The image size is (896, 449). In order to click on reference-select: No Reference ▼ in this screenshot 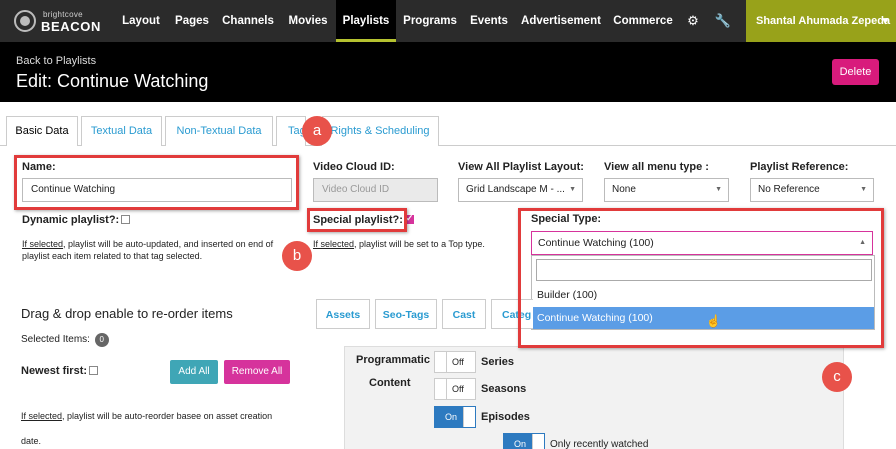, I will do `click(812, 190)`.